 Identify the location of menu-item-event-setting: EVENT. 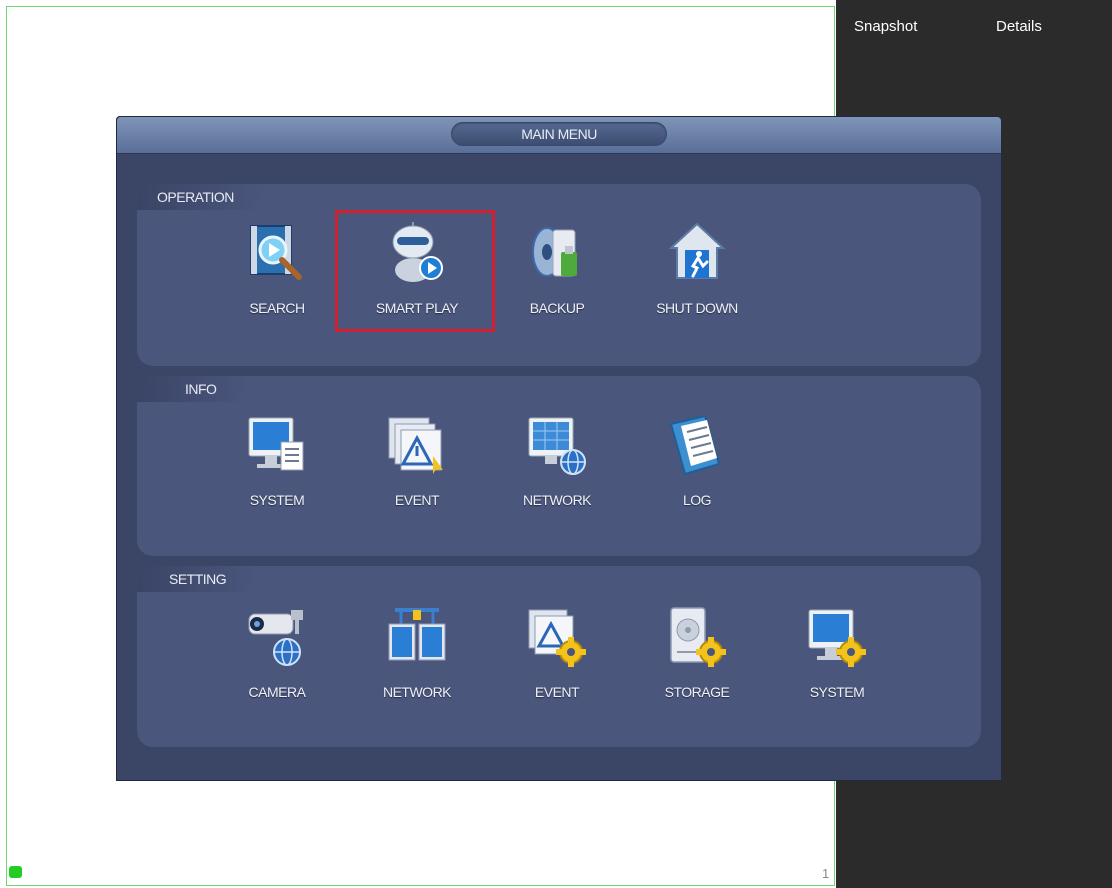
(557, 661).